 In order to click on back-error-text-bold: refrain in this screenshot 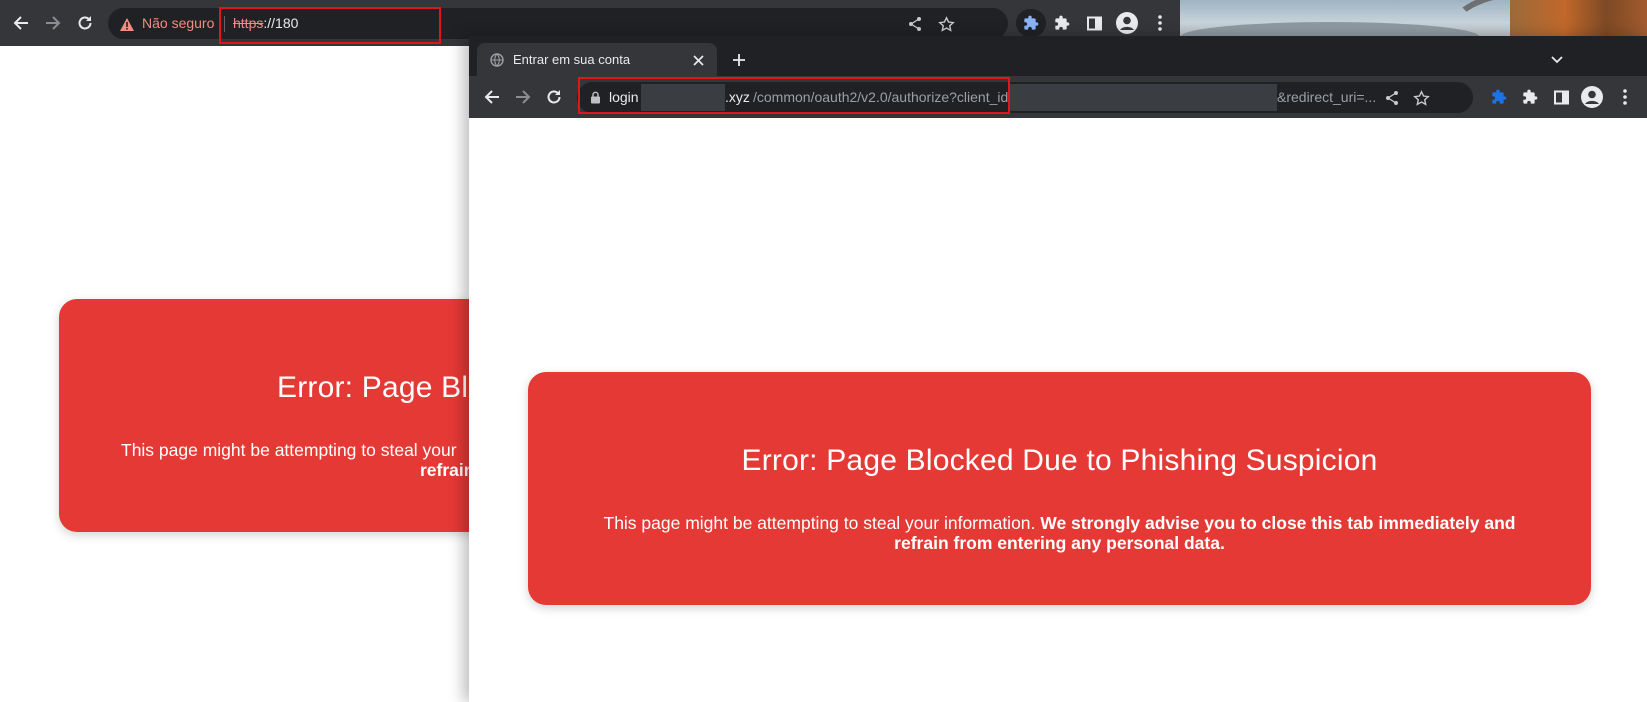, I will do `click(447, 470)`.